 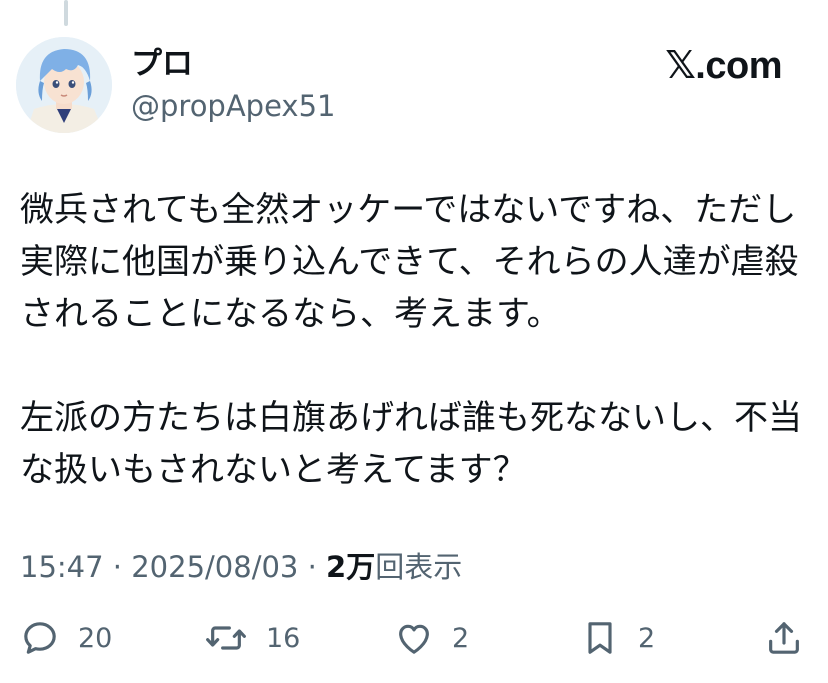 I want to click on bookmark-button: 2, so click(x=617, y=638).